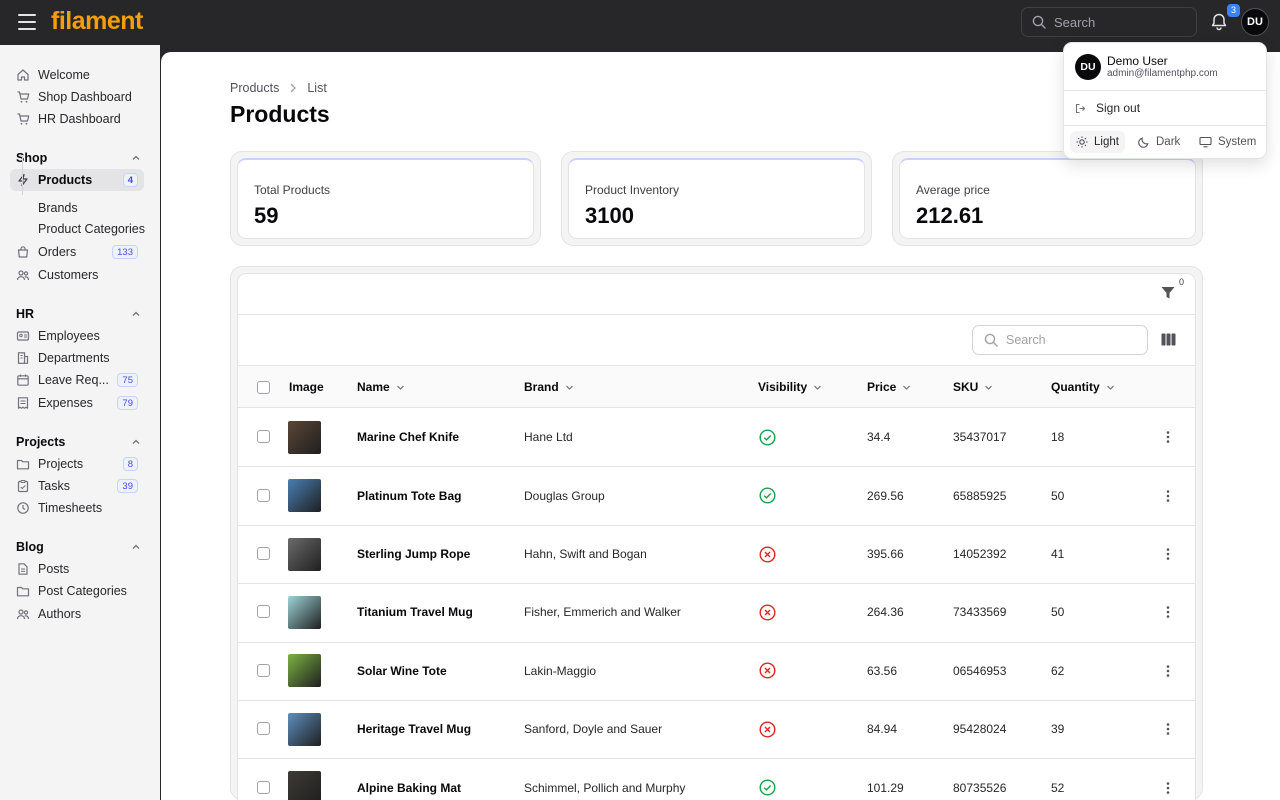  I want to click on users-icon, so click(23, 275).